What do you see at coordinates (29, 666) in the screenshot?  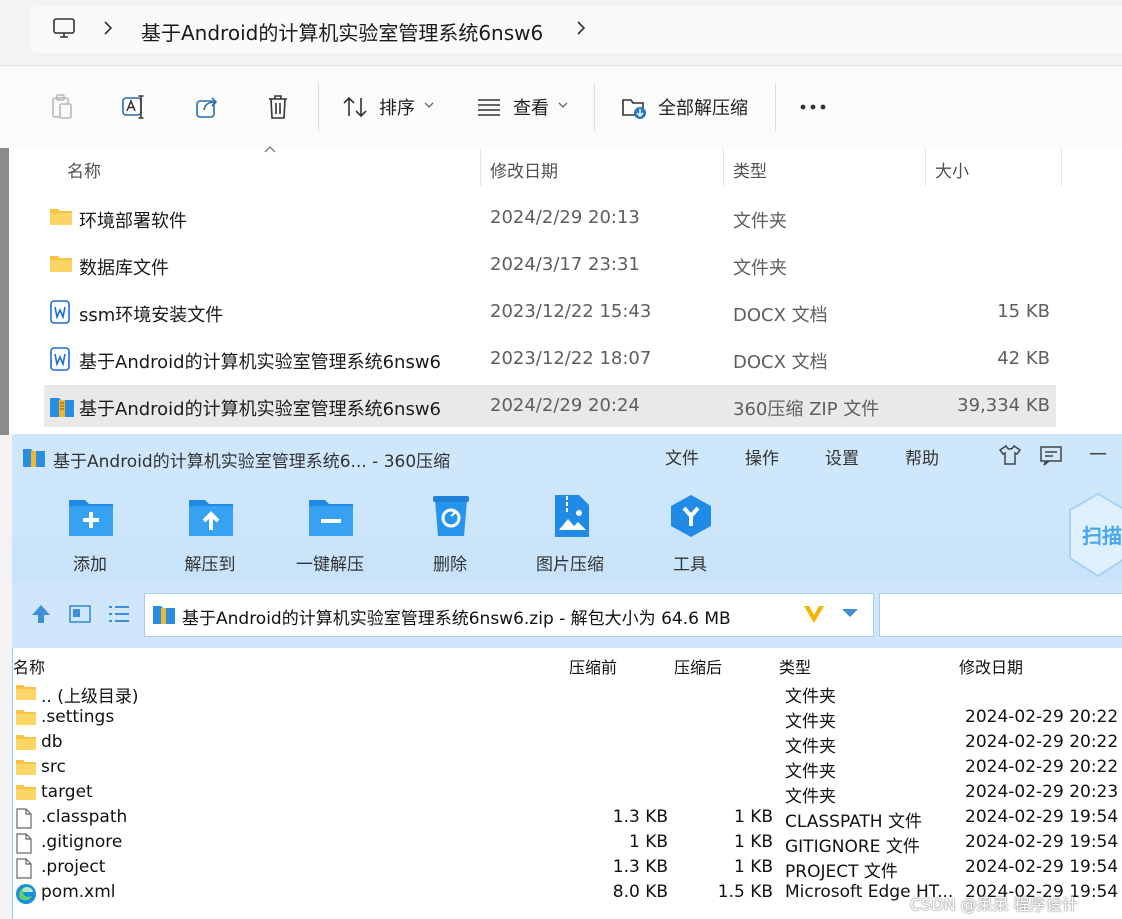 I see `zip-col-name: 名称` at bounding box center [29, 666].